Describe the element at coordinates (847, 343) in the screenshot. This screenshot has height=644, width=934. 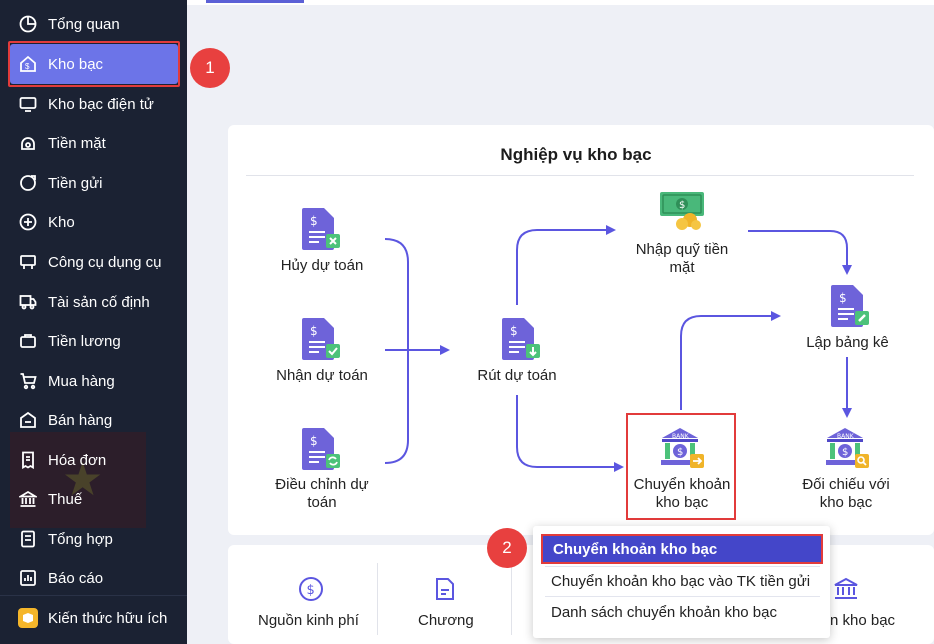
I see `node-lap-bang-ke: Lập bảng kê` at that location.